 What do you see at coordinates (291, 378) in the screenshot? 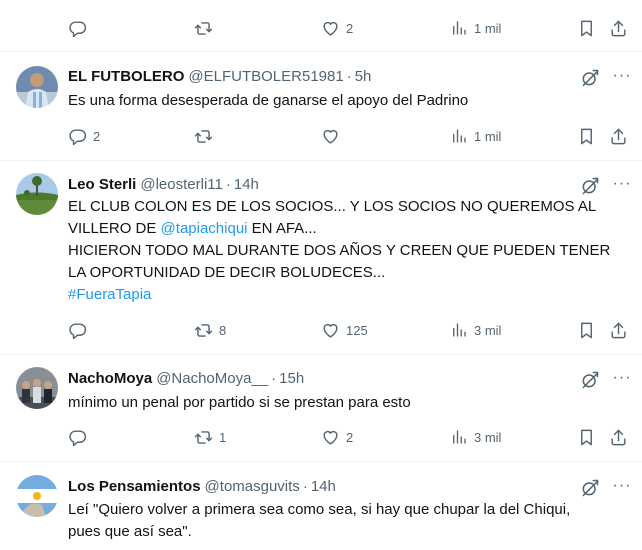
I see `timestamp: 15h` at bounding box center [291, 378].